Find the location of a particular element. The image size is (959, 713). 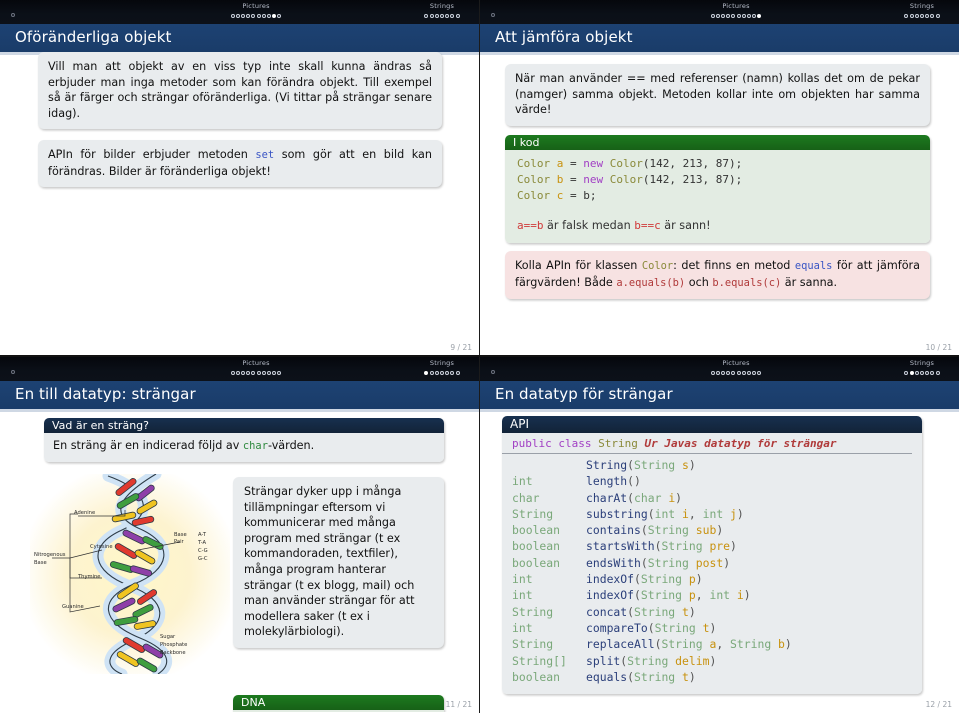

code-token: = is located at coordinates (573, 163).